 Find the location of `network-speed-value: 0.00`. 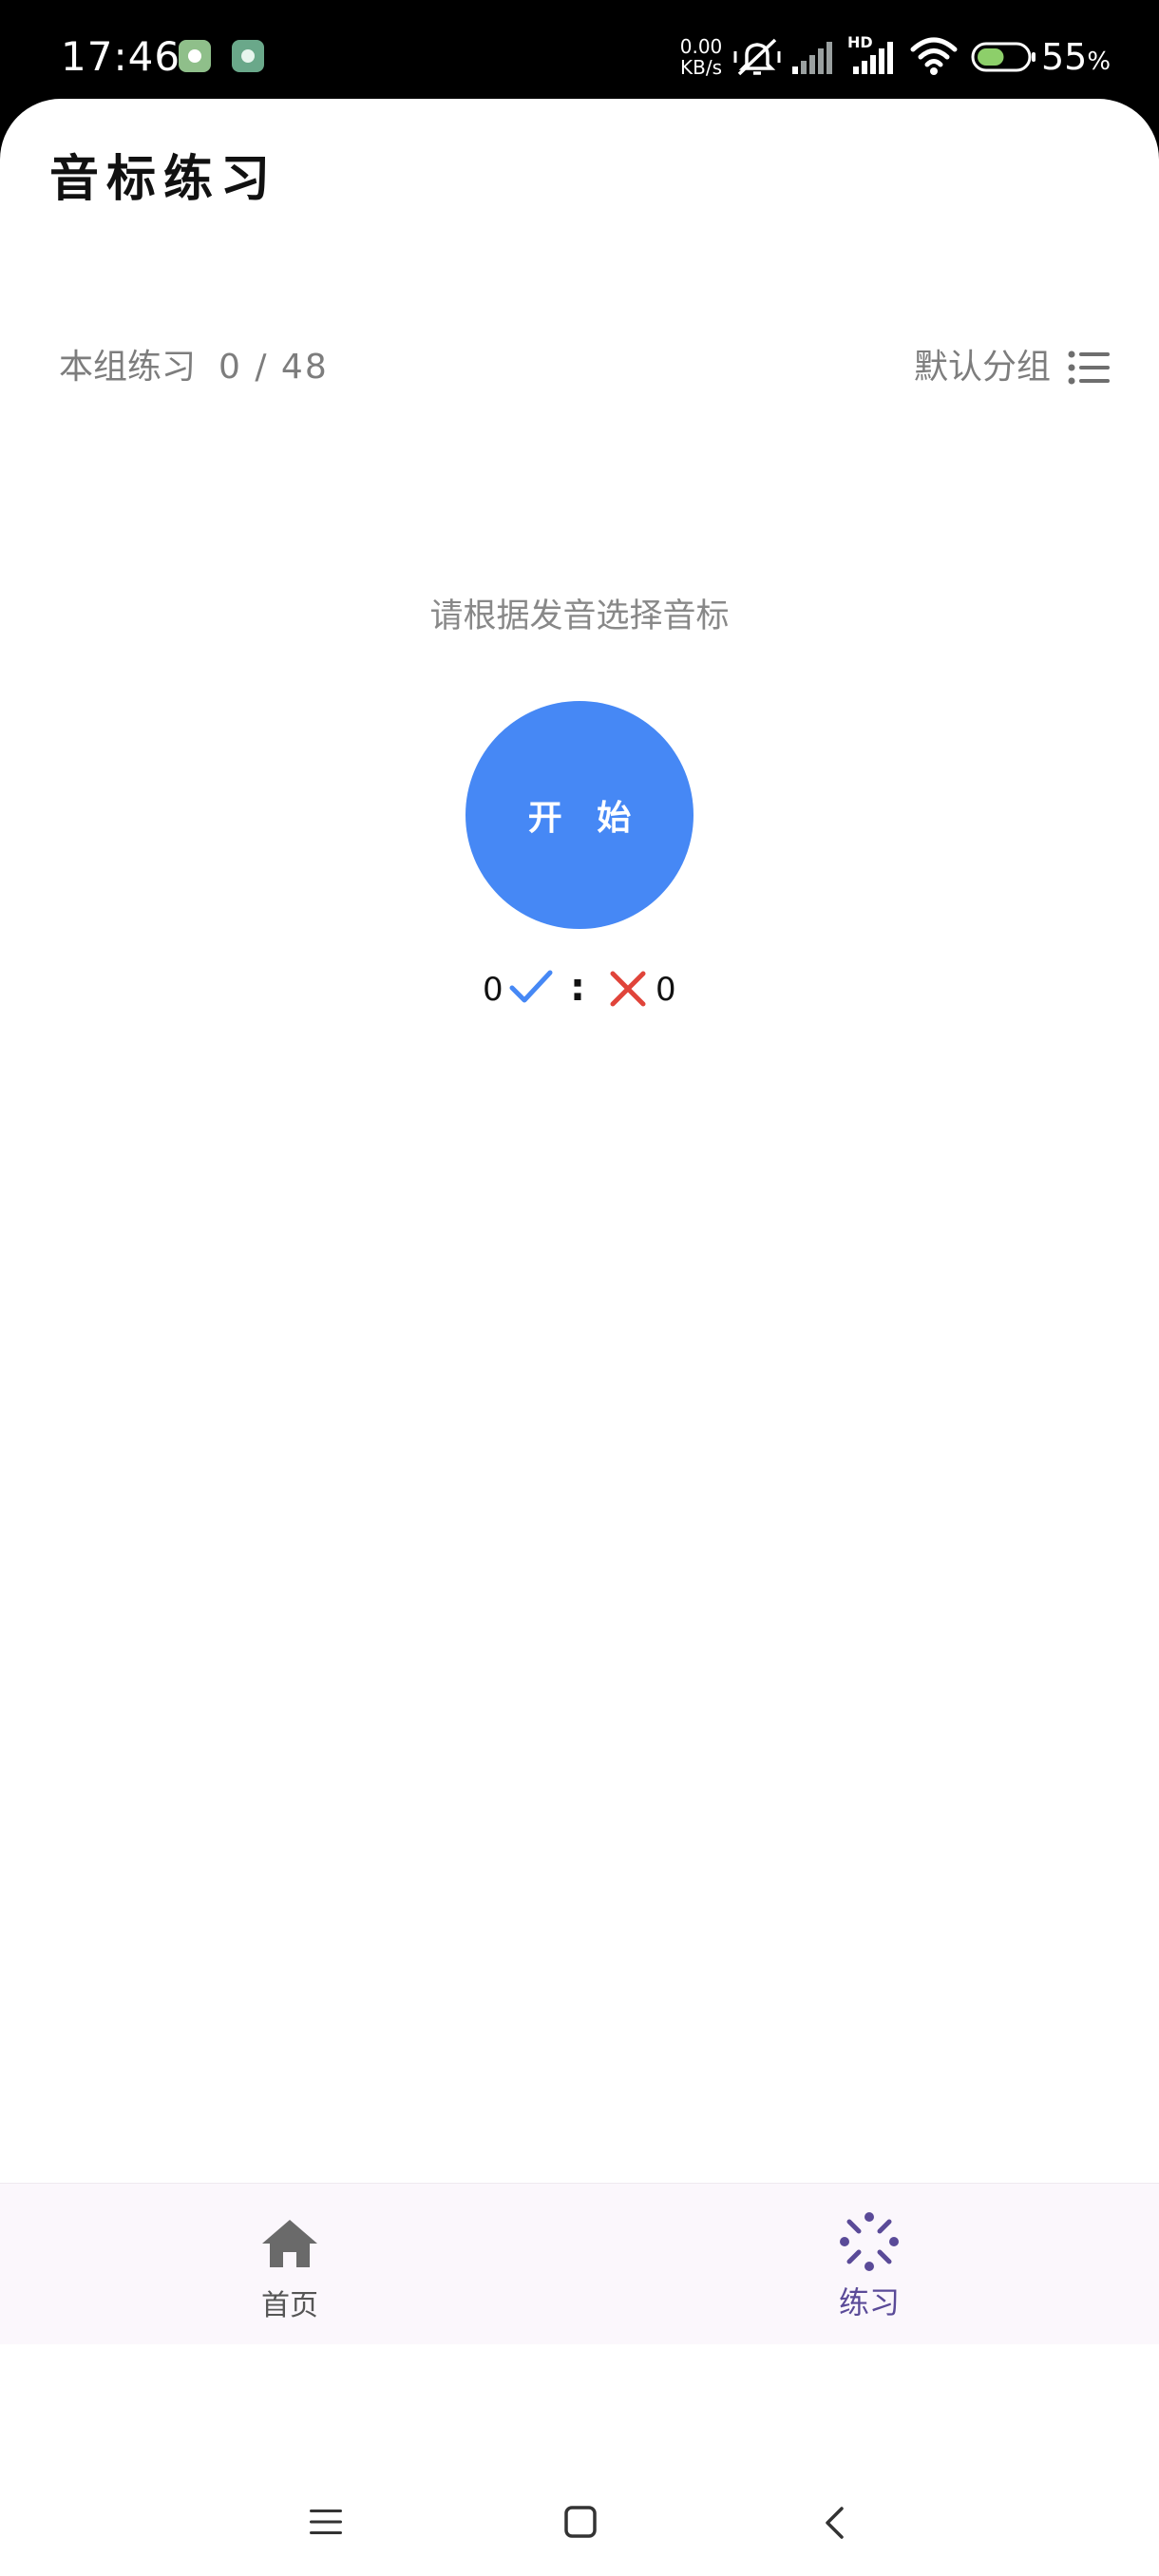

network-speed-value: 0.00 is located at coordinates (701, 46).